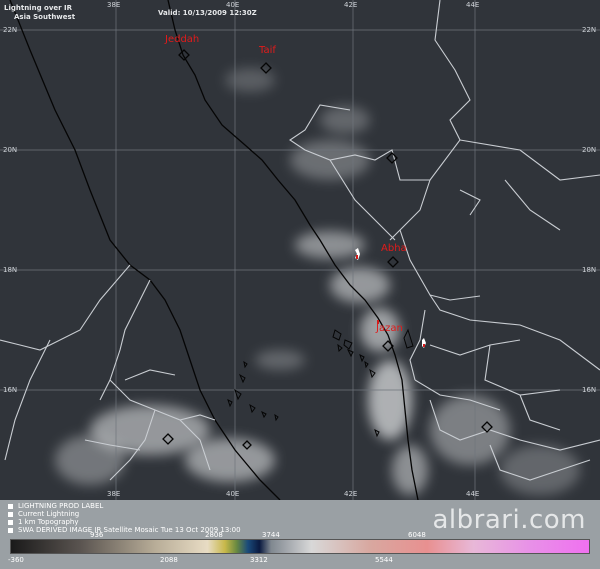  I want to click on lon-label-bottom: 38E, so click(114, 494).